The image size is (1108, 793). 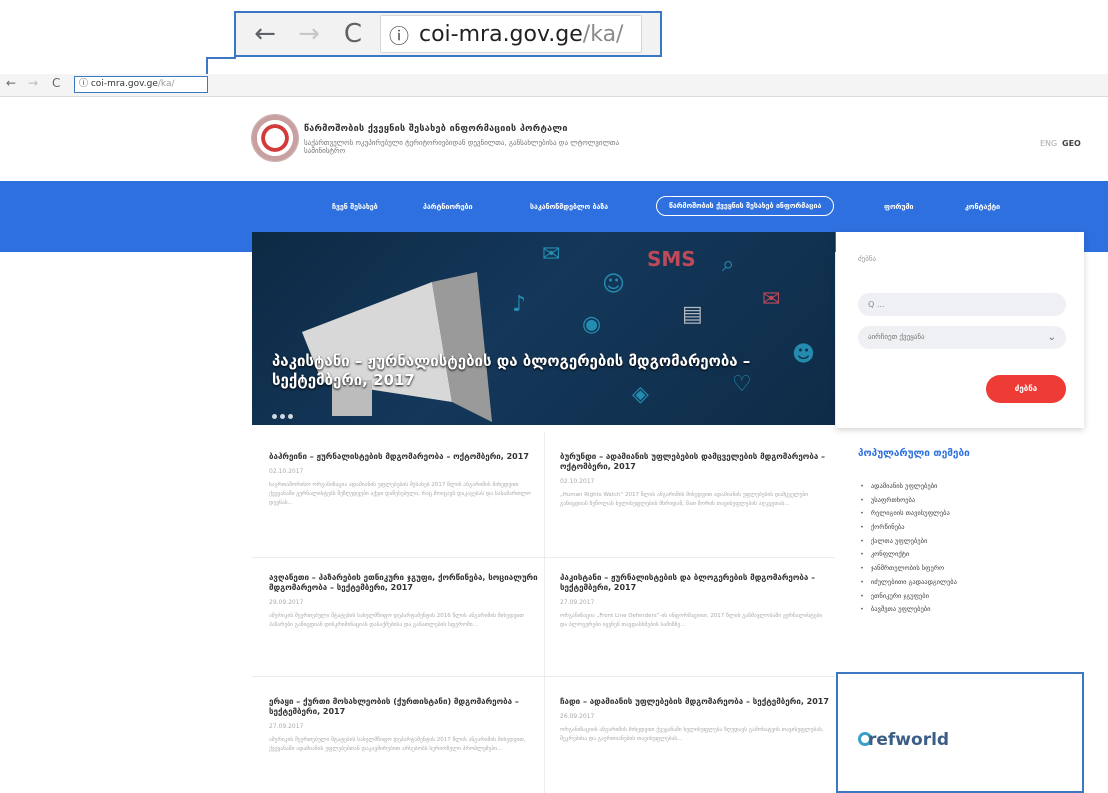 I want to click on nav-item-partners: პარტნიორები, so click(x=448, y=207).